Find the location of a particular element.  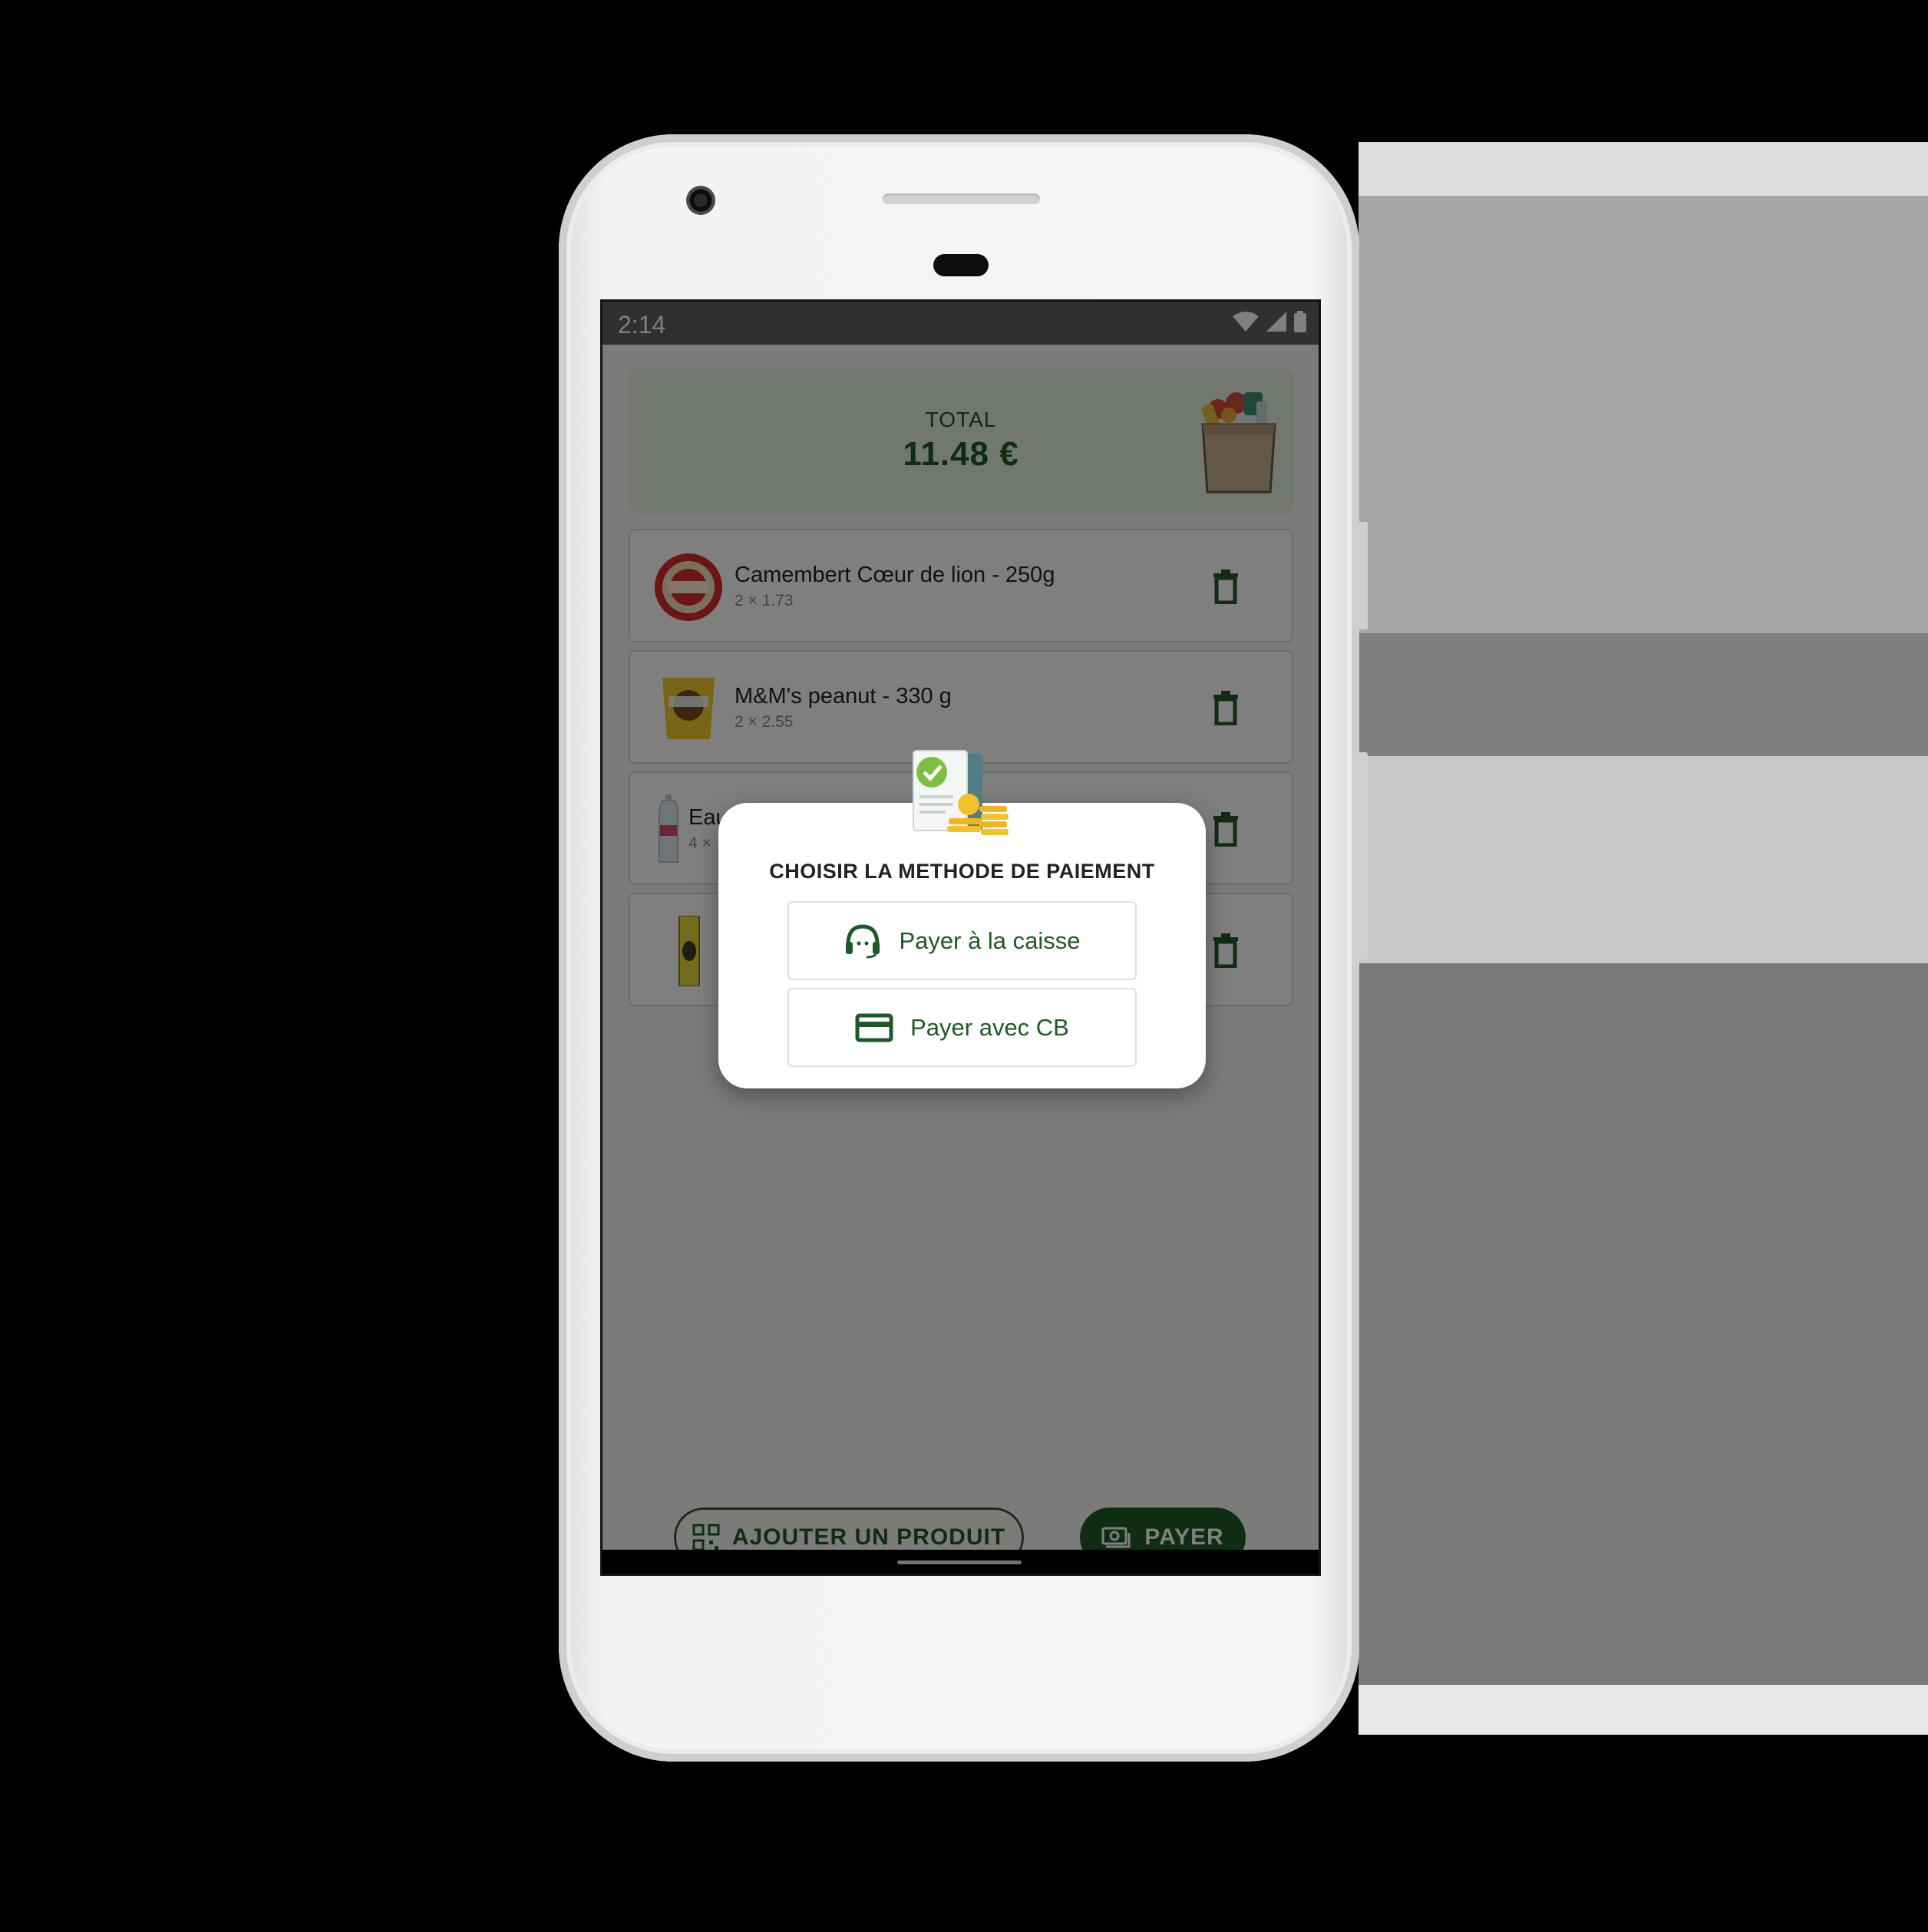

proximity-sensor is located at coordinates (961, 265).